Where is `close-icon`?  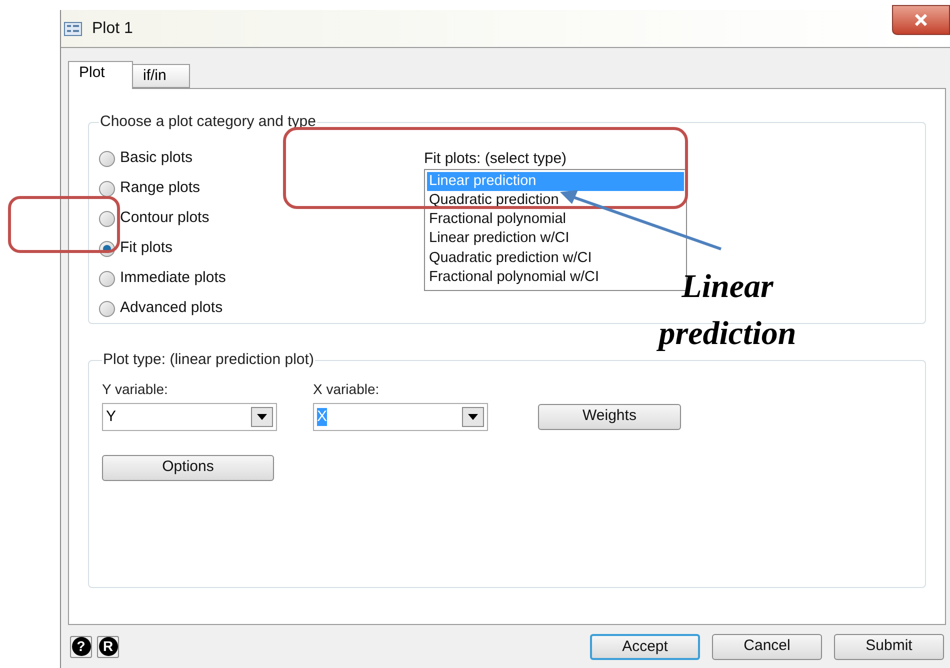 close-icon is located at coordinates (921, 20).